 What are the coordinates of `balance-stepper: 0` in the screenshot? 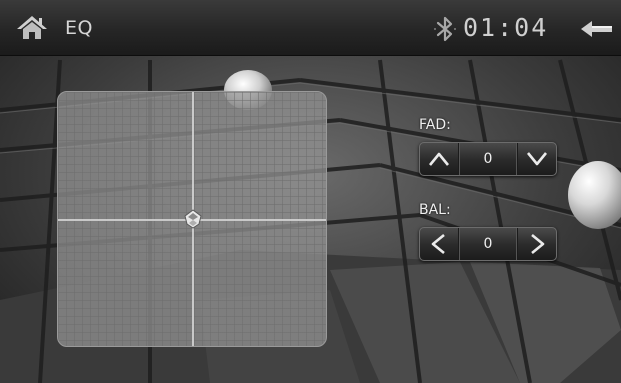 It's located at (488, 244).